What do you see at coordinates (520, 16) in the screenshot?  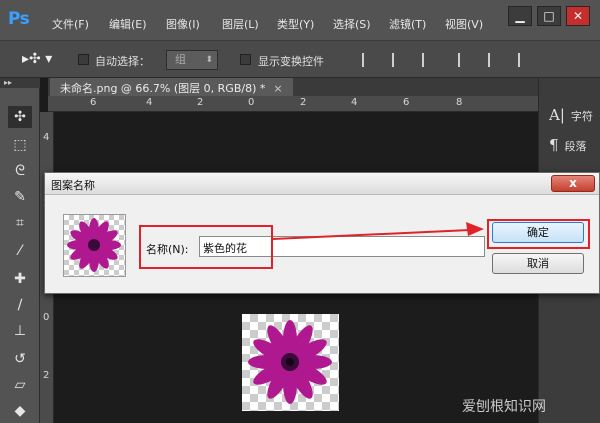 I see `minimize-button: ▁` at bounding box center [520, 16].